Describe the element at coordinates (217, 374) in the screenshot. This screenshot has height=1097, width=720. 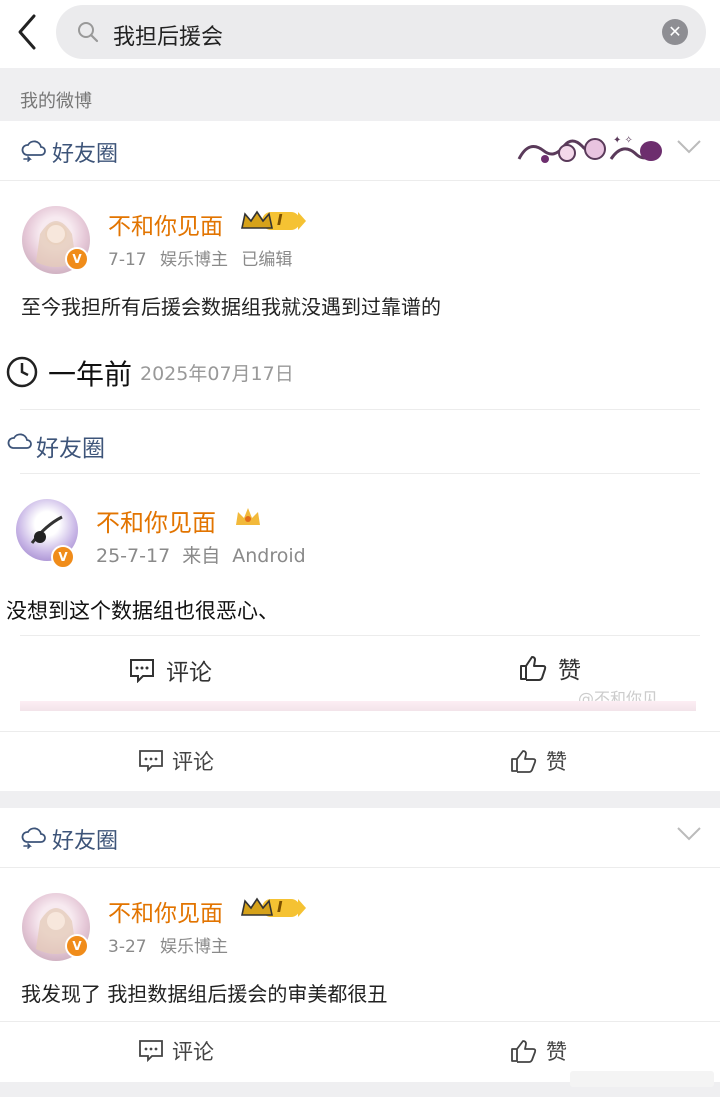
I see `absolute-date: 2025年07月17日` at that location.